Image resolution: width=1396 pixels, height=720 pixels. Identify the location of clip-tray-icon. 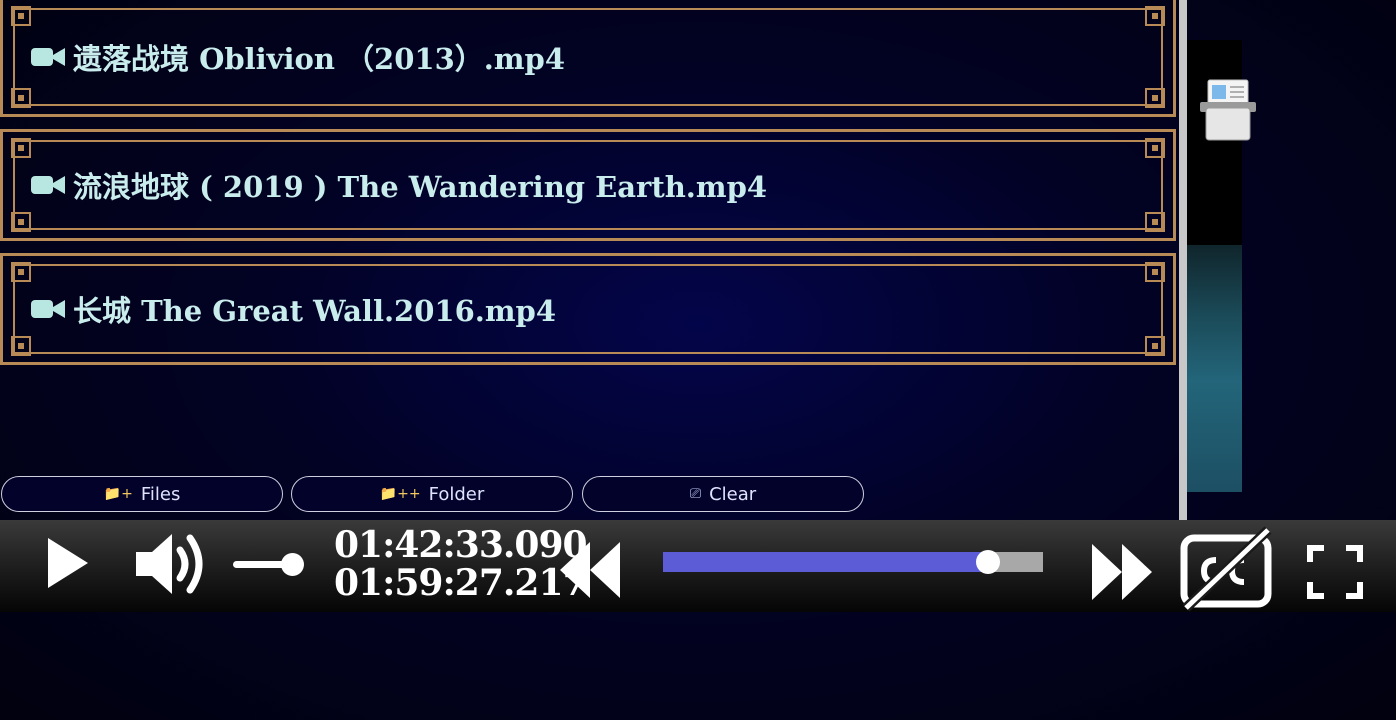
(1229, 111).